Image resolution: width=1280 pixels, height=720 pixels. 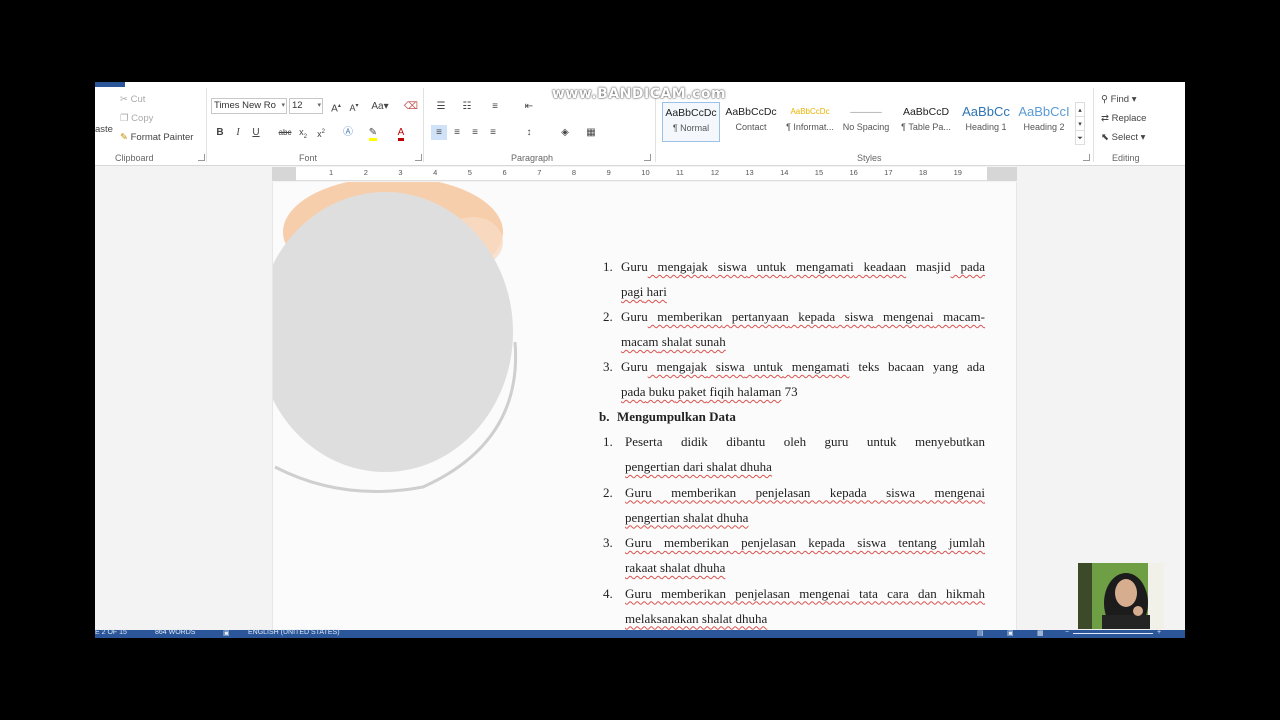 What do you see at coordinates (565, 132) in the screenshot?
I see `shading-icon: ◈` at bounding box center [565, 132].